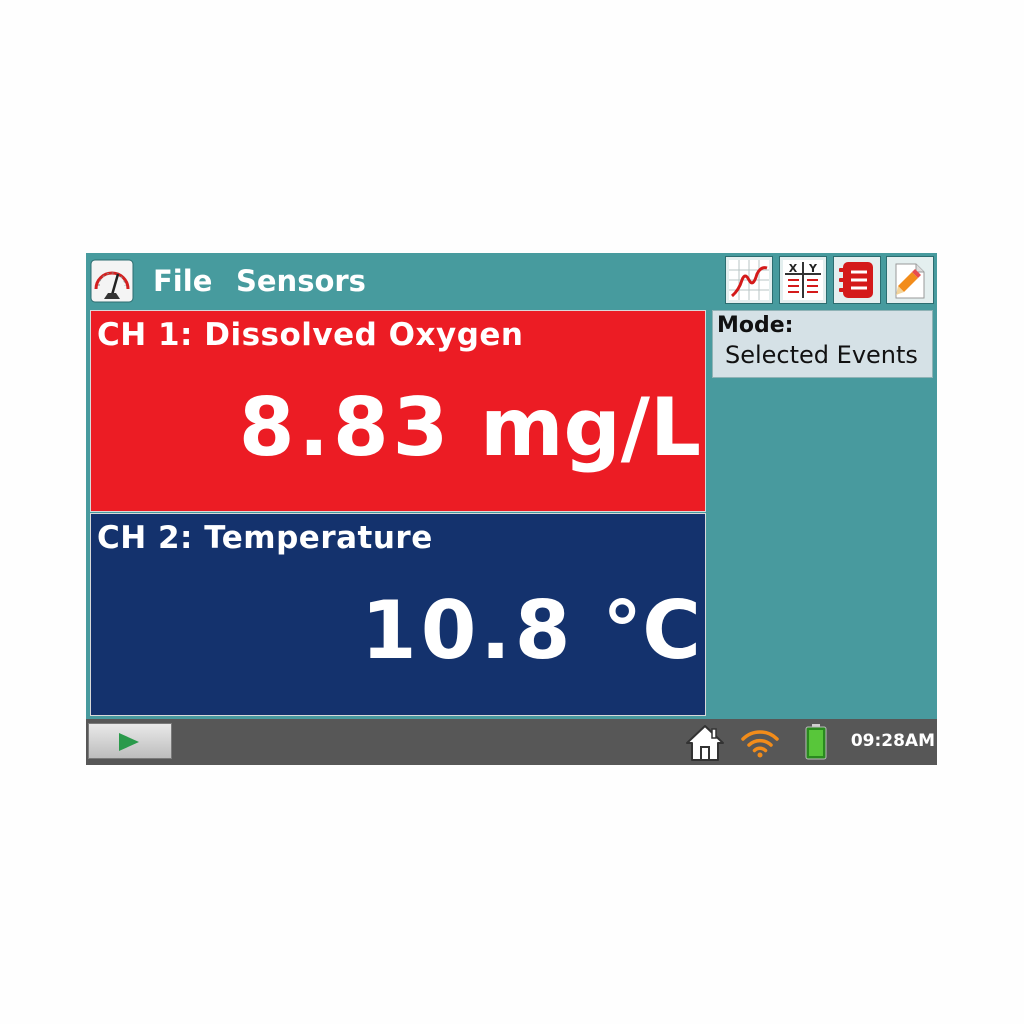 Image resolution: width=1024 pixels, height=1024 pixels. Describe the element at coordinates (651, 630) in the screenshot. I see `channel-2-unit: °C` at that location.